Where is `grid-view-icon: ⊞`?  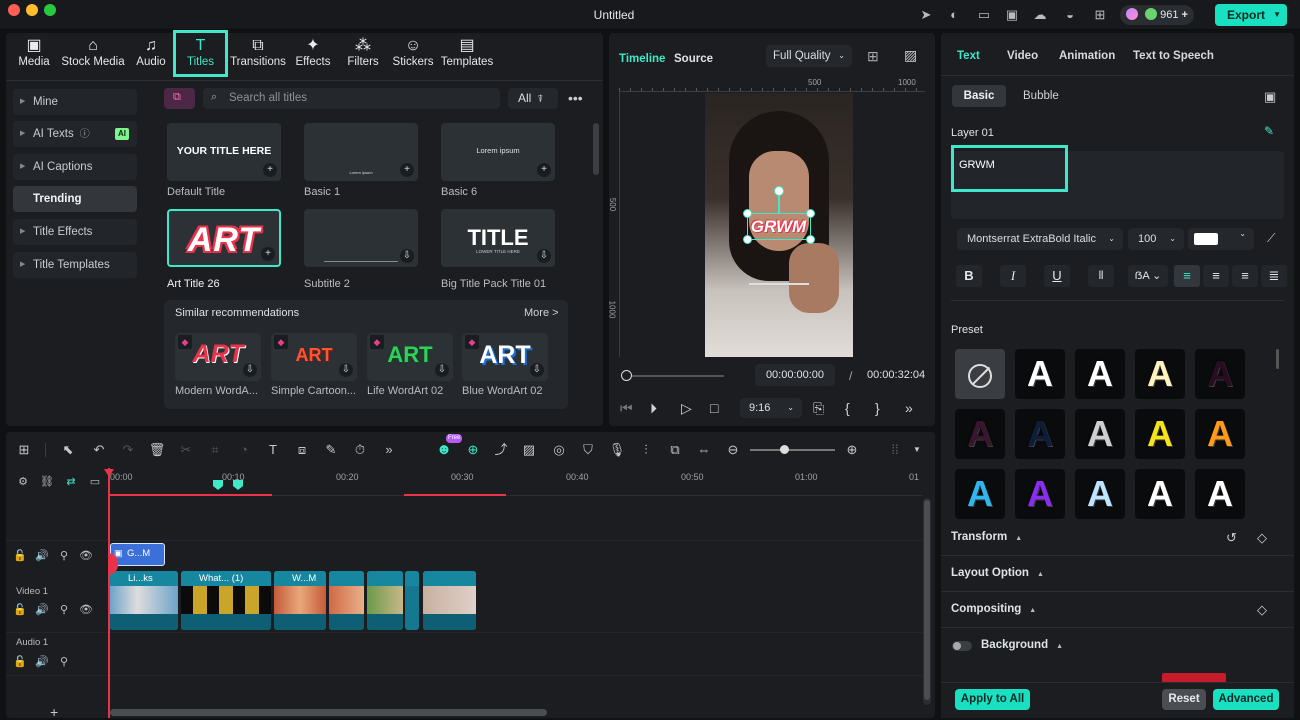 grid-view-icon: ⊞ is located at coordinates (873, 56).